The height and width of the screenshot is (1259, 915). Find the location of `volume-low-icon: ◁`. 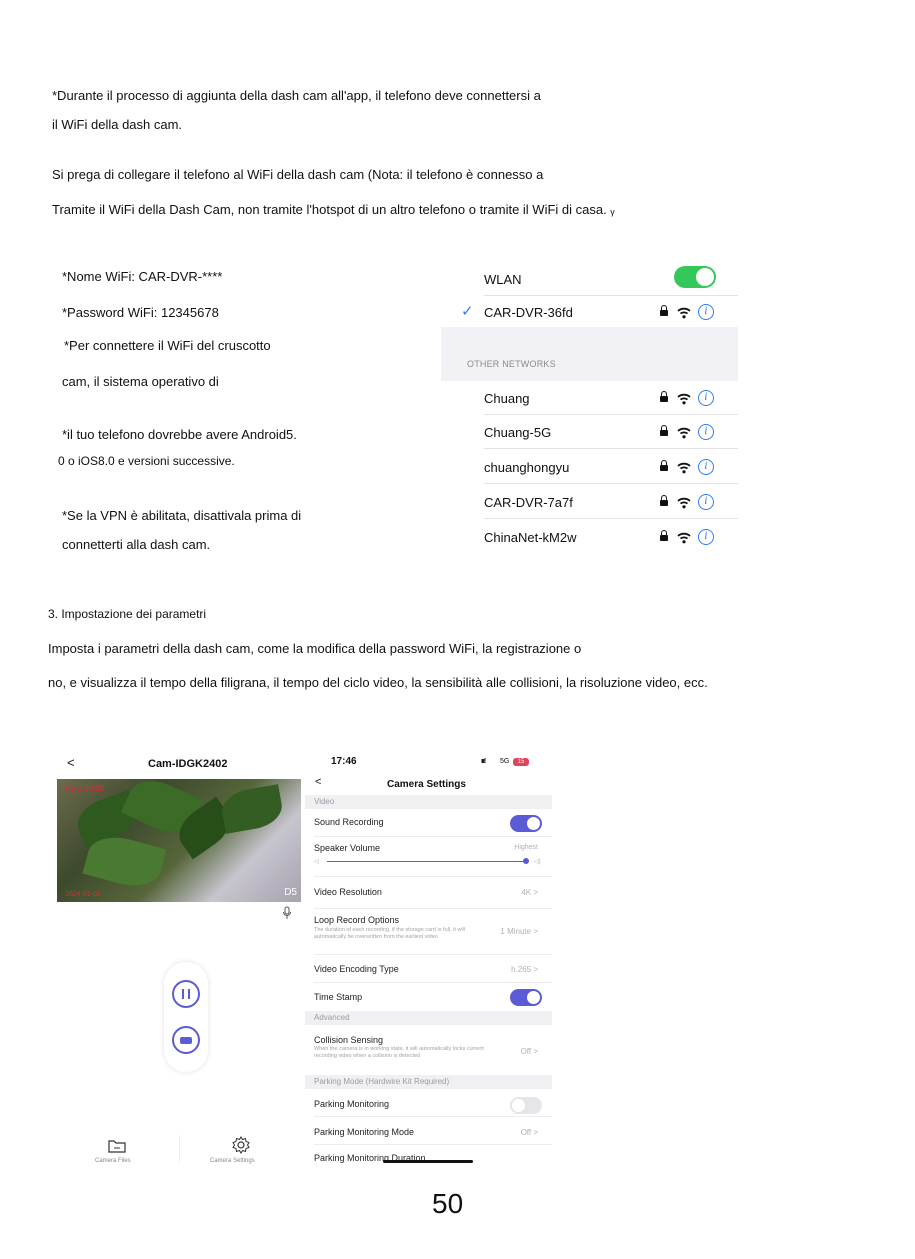

volume-low-icon: ◁ is located at coordinates (316, 862).